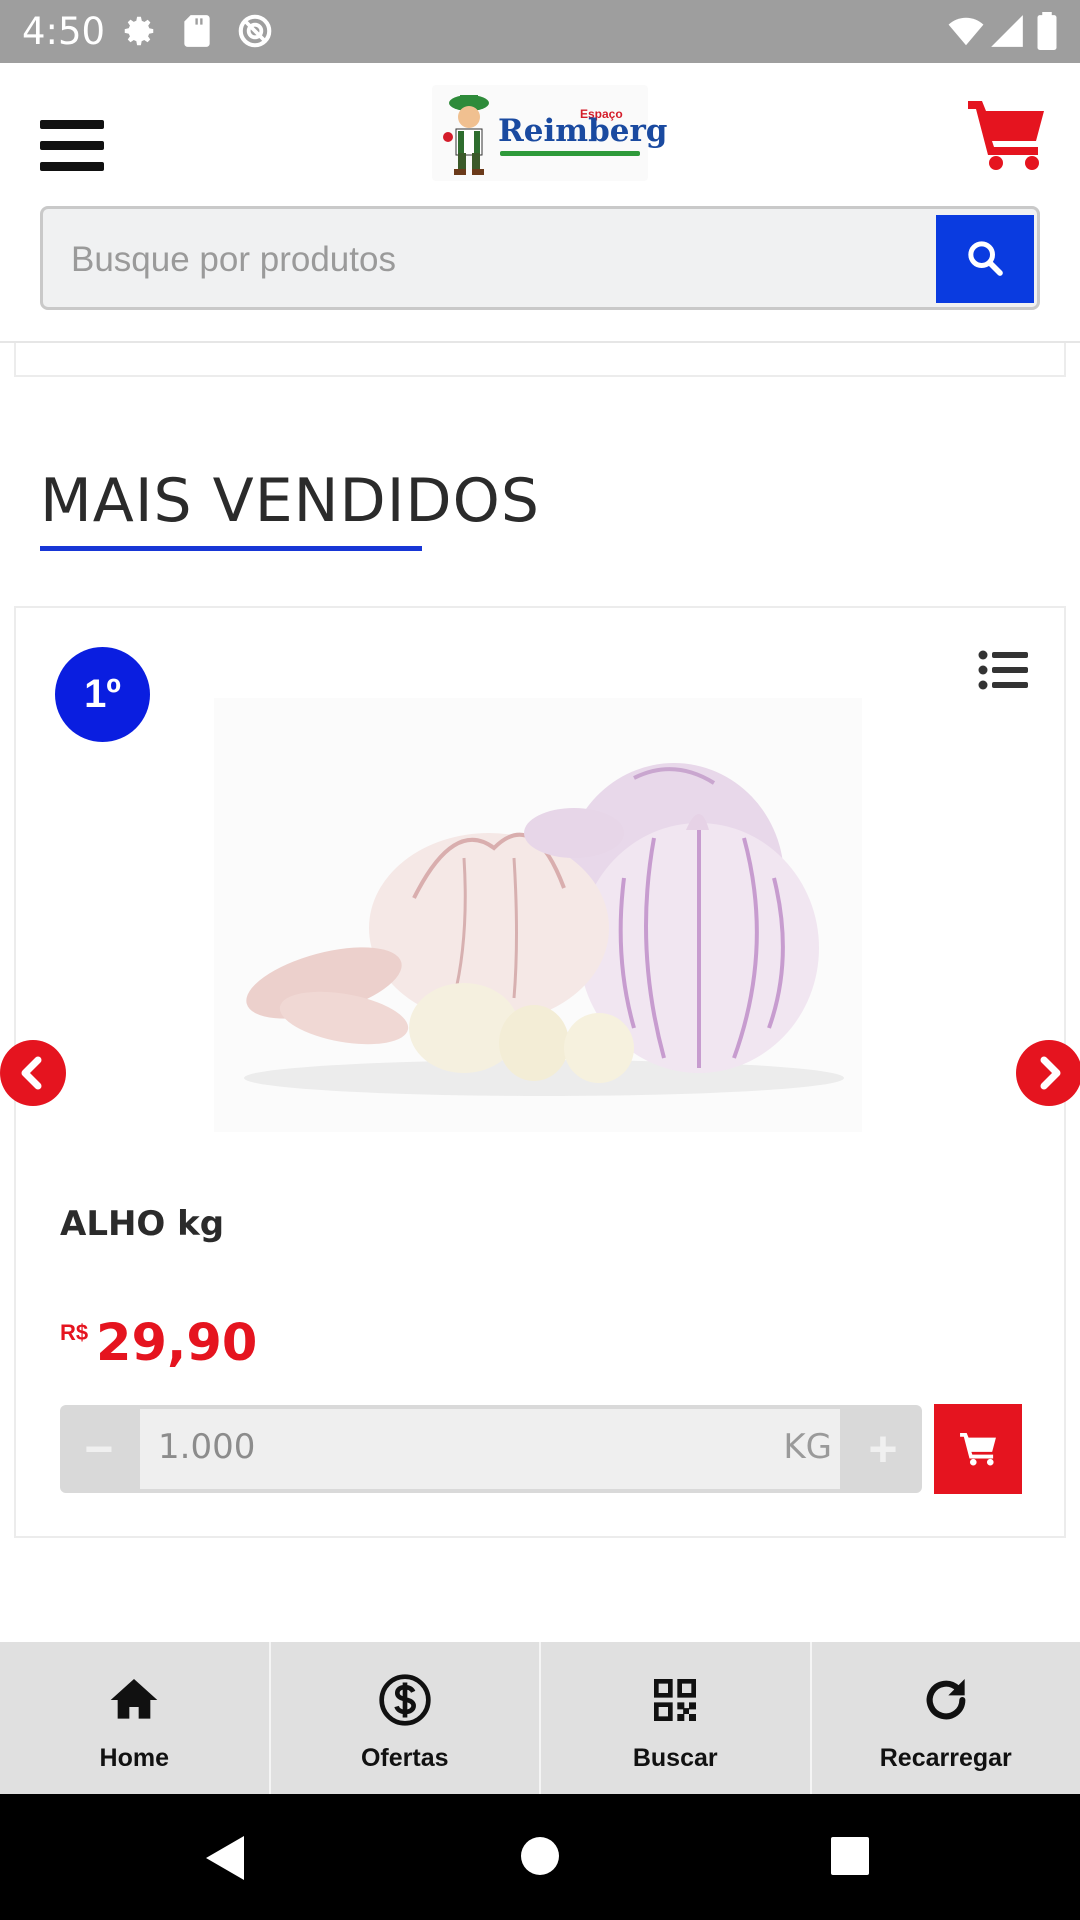 The width and height of the screenshot is (1080, 1920). I want to click on price-currency: R$, so click(74, 1332).